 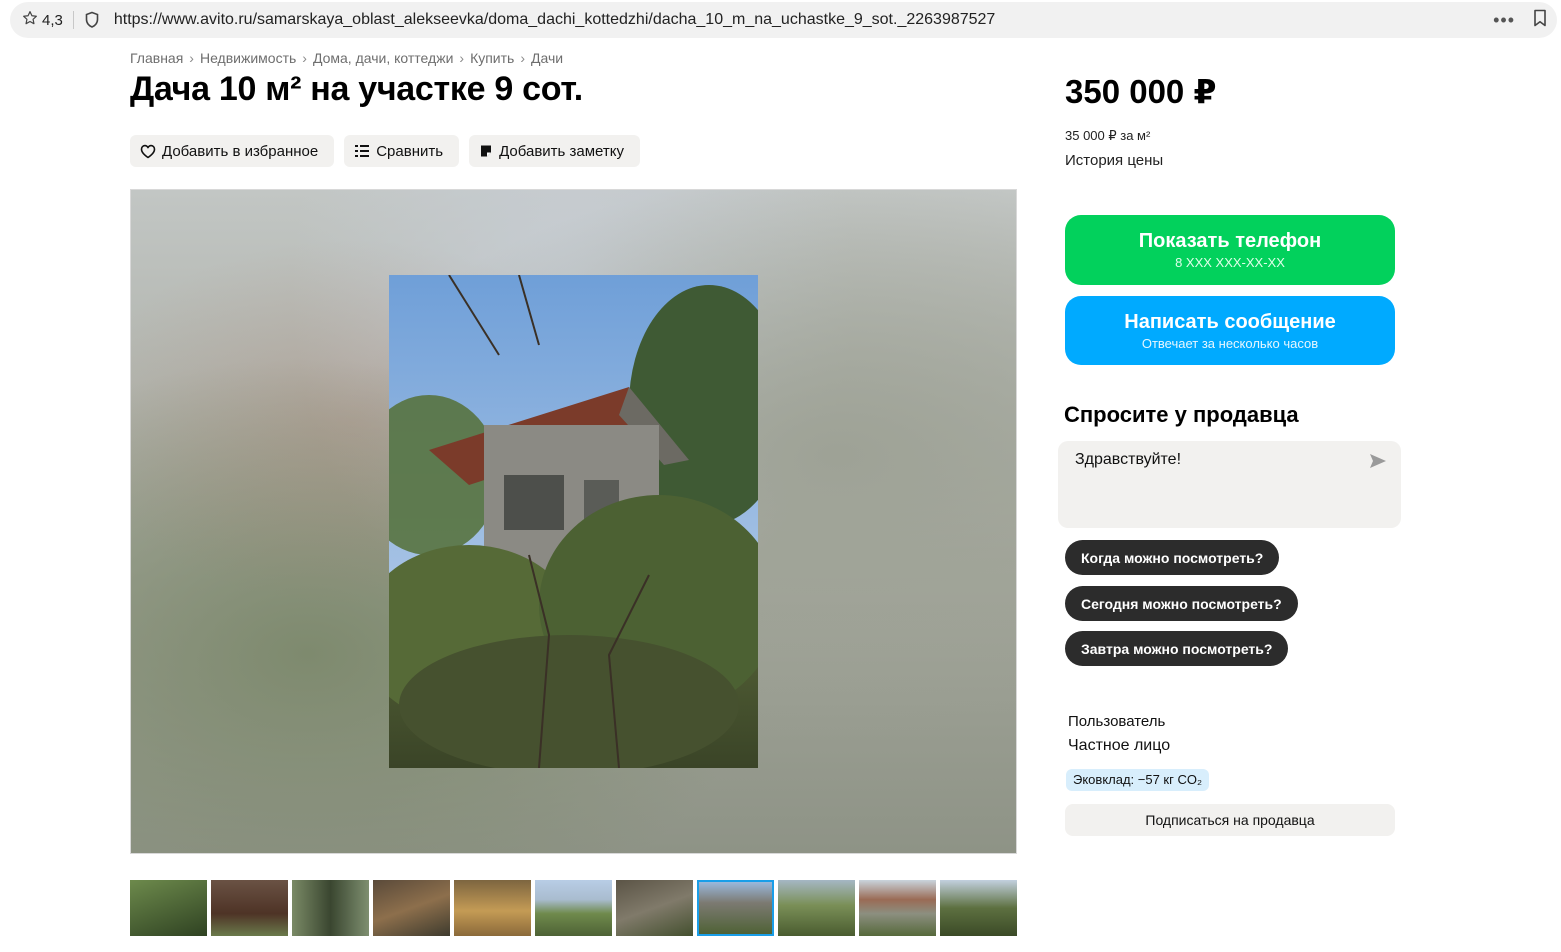 What do you see at coordinates (356, 89) in the screenshot?
I see `page-title: Дача 10 м² на участке 9 сот.` at bounding box center [356, 89].